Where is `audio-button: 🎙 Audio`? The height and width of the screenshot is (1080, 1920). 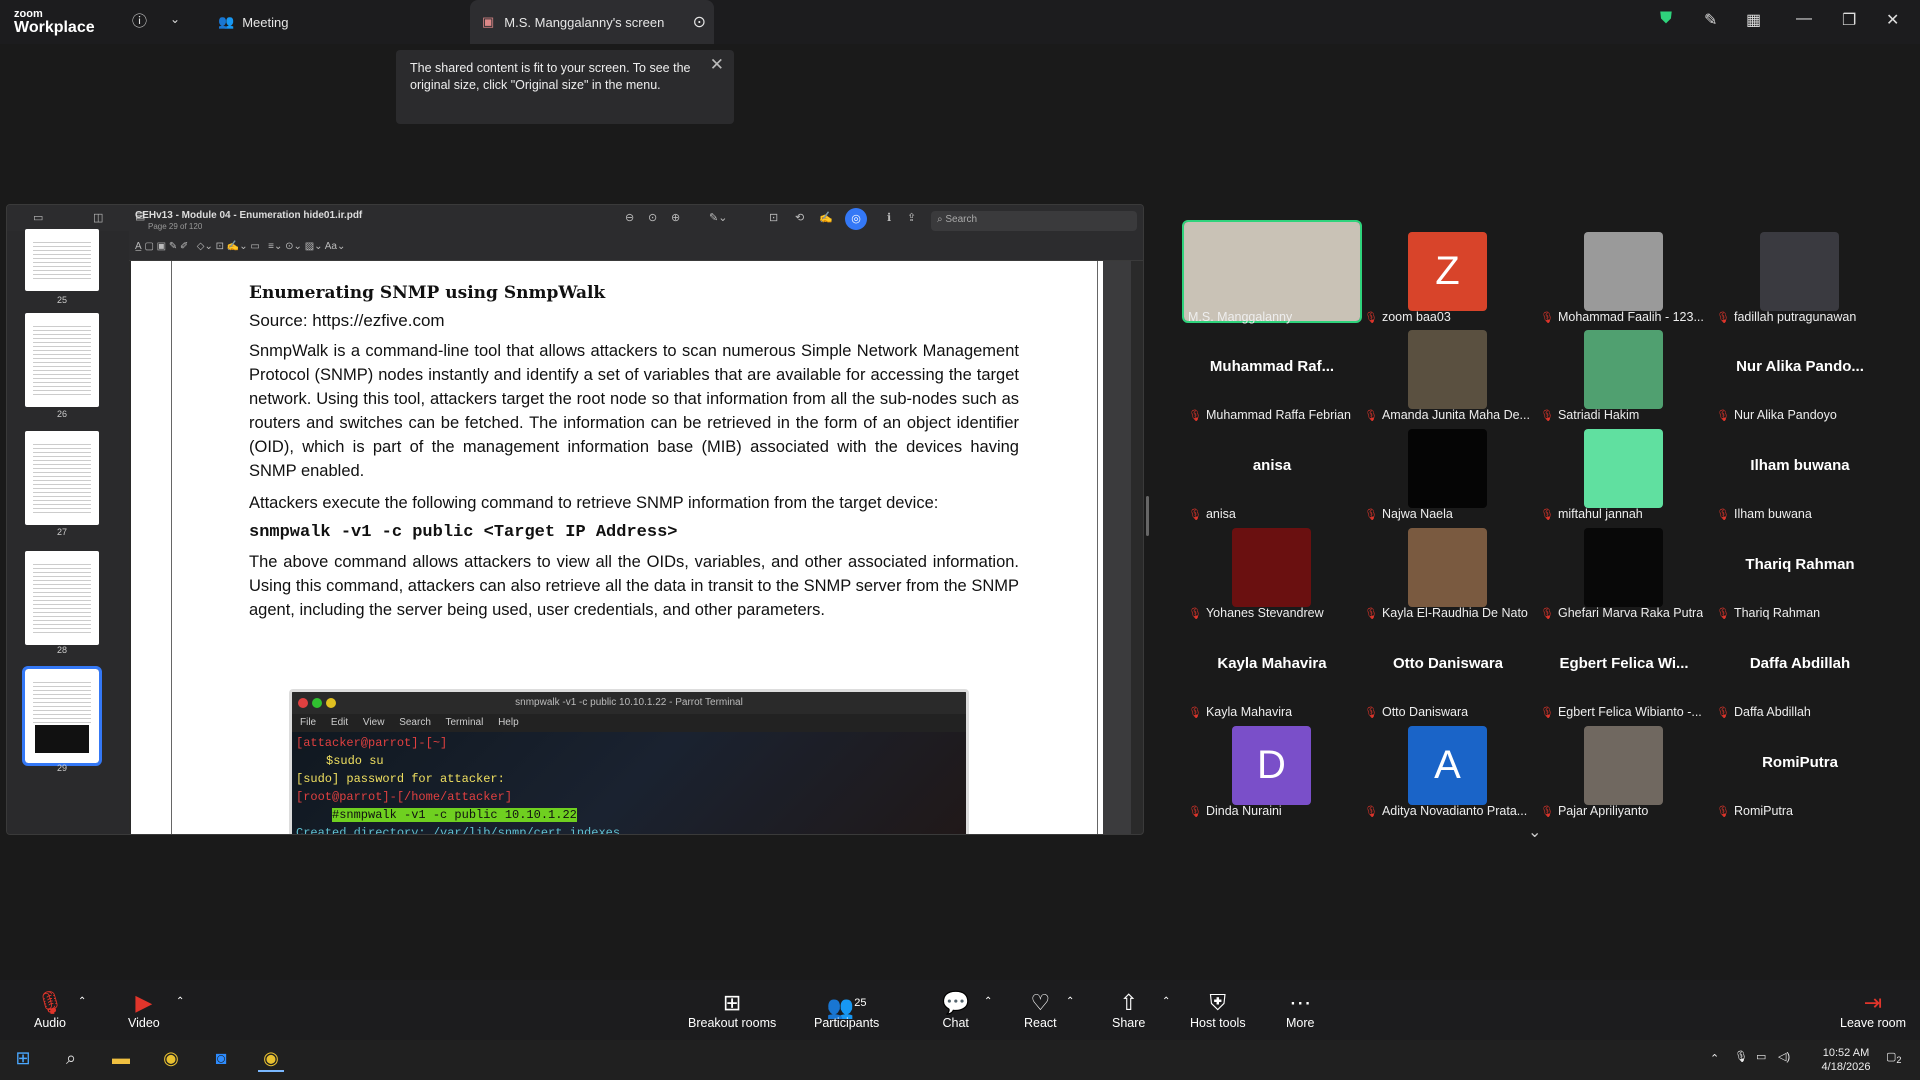 audio-button: 🎙 Audio is located at coordinates (50, 1010).